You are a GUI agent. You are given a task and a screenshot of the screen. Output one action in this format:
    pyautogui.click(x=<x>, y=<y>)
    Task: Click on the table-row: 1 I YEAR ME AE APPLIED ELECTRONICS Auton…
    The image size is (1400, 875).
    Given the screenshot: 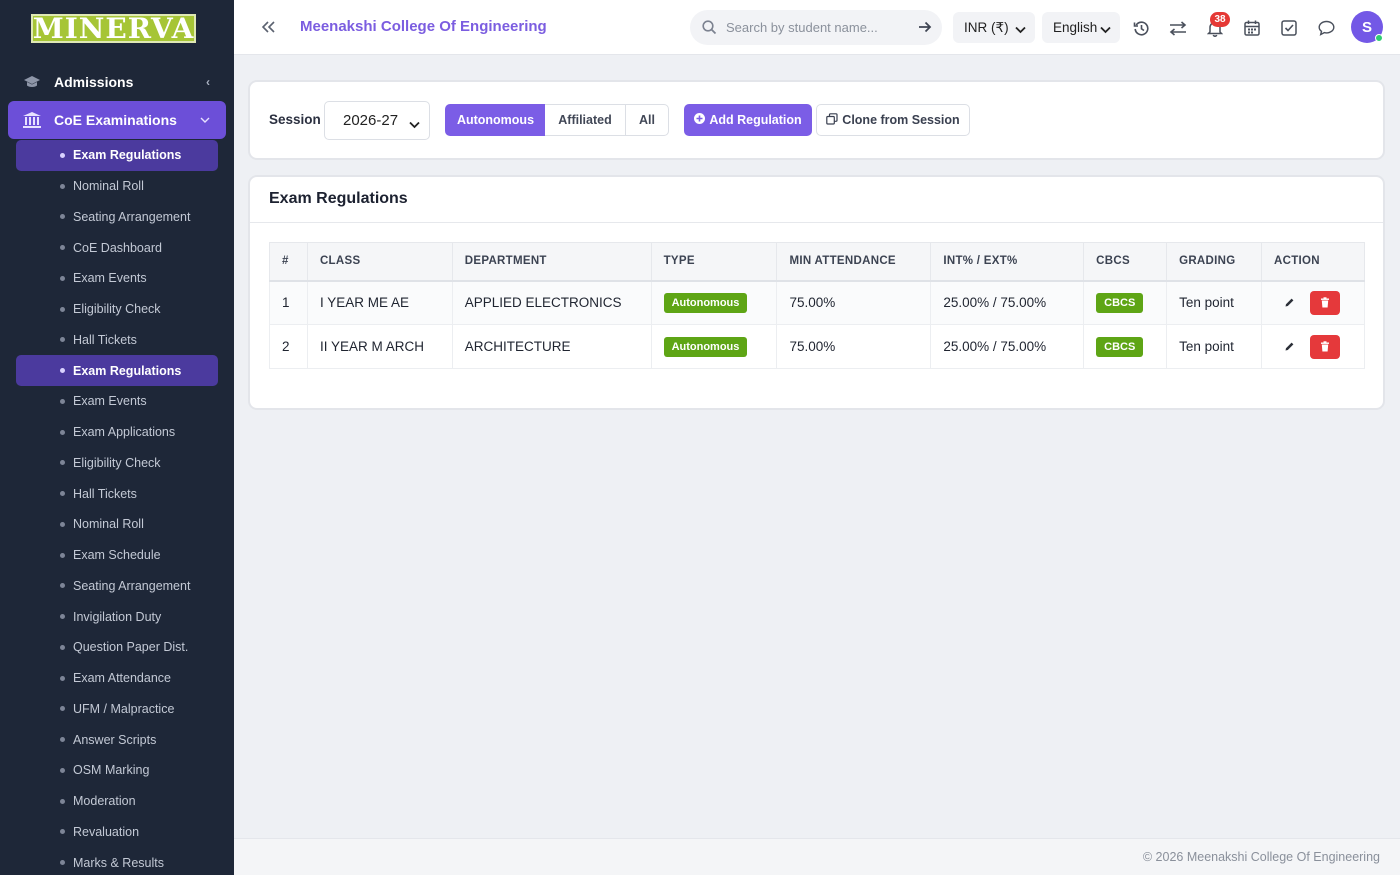 What is the action you would take?
    pyautogui.click(x=817, y=302)
    